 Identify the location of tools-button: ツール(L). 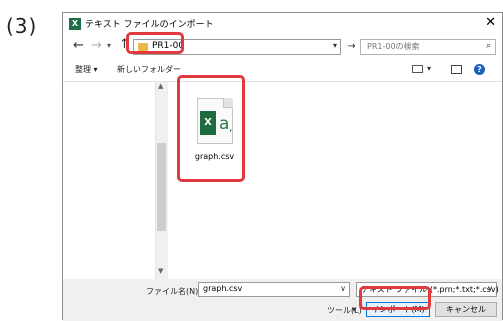
(344, 310).